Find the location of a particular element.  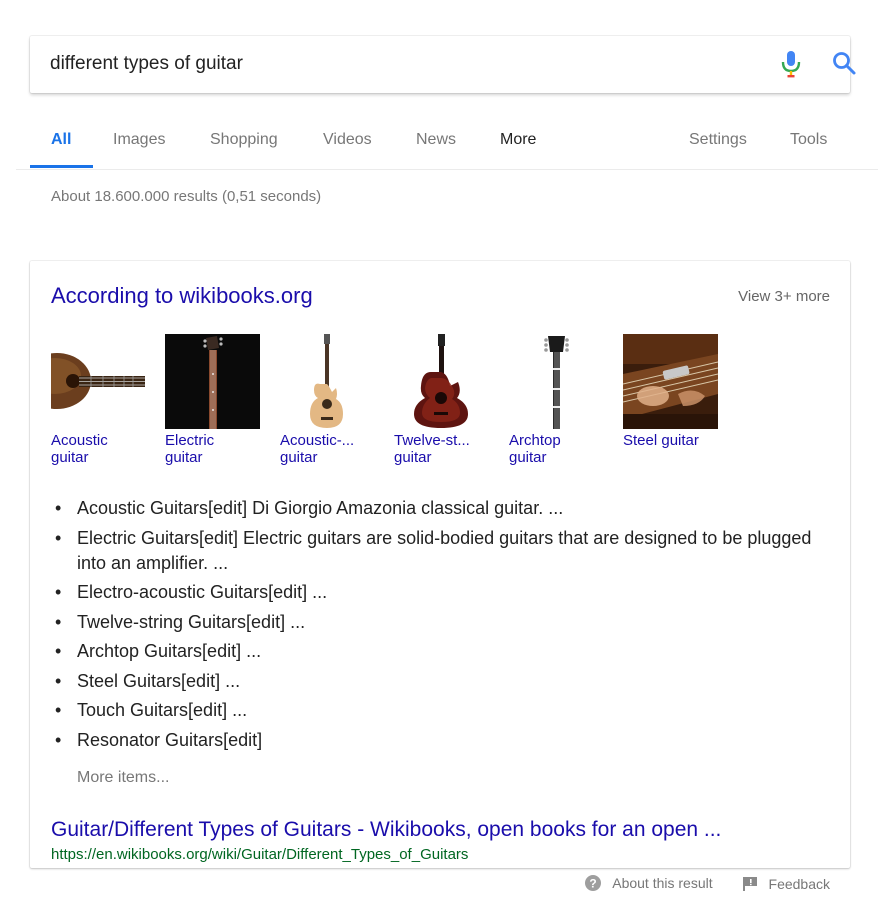

tab-shopping: Shopping is located at coordinates (244, 140).